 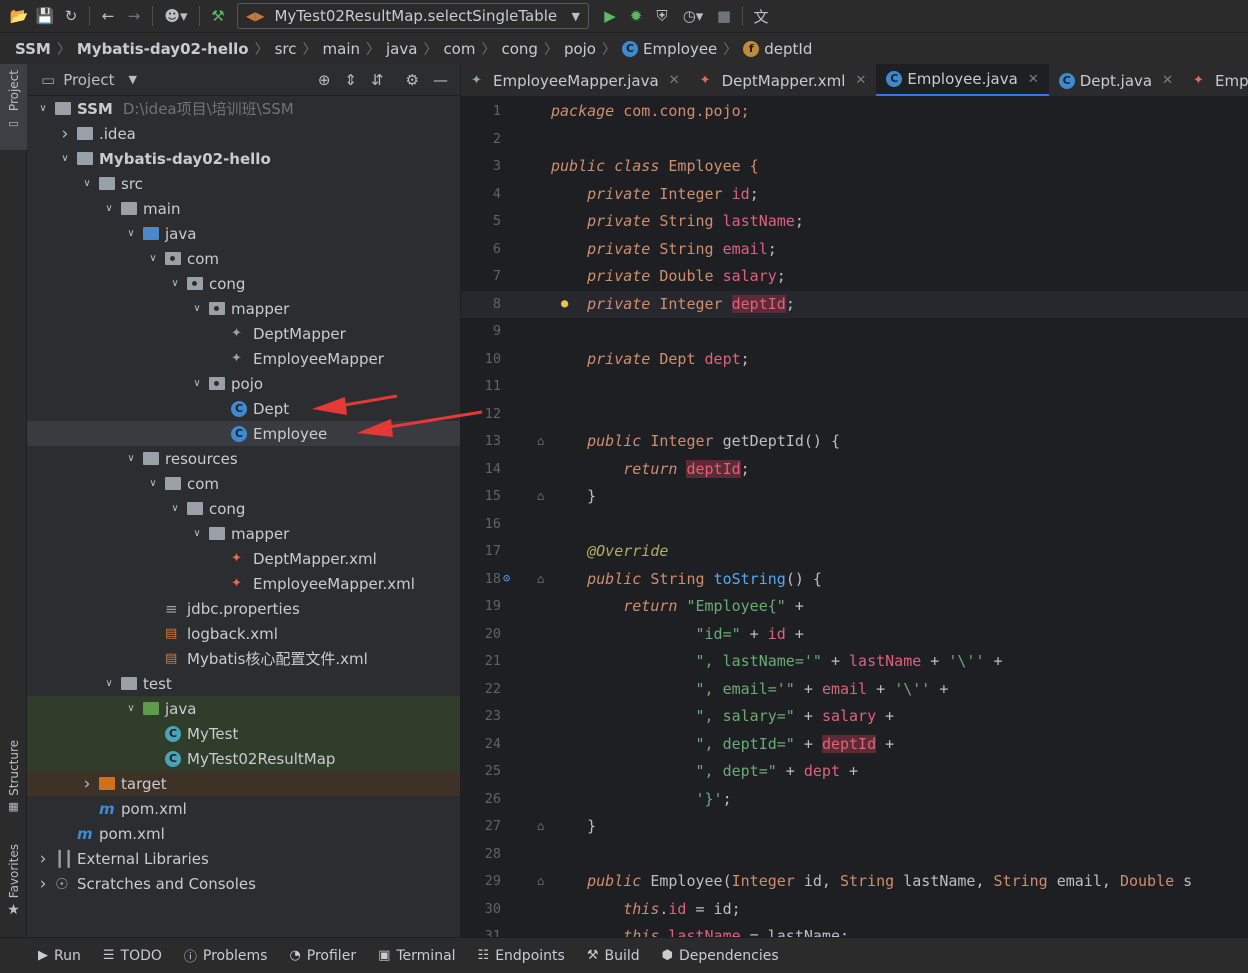 I want to click on breadcrumb-item-class: C Employee, so click(x=669, y=49).